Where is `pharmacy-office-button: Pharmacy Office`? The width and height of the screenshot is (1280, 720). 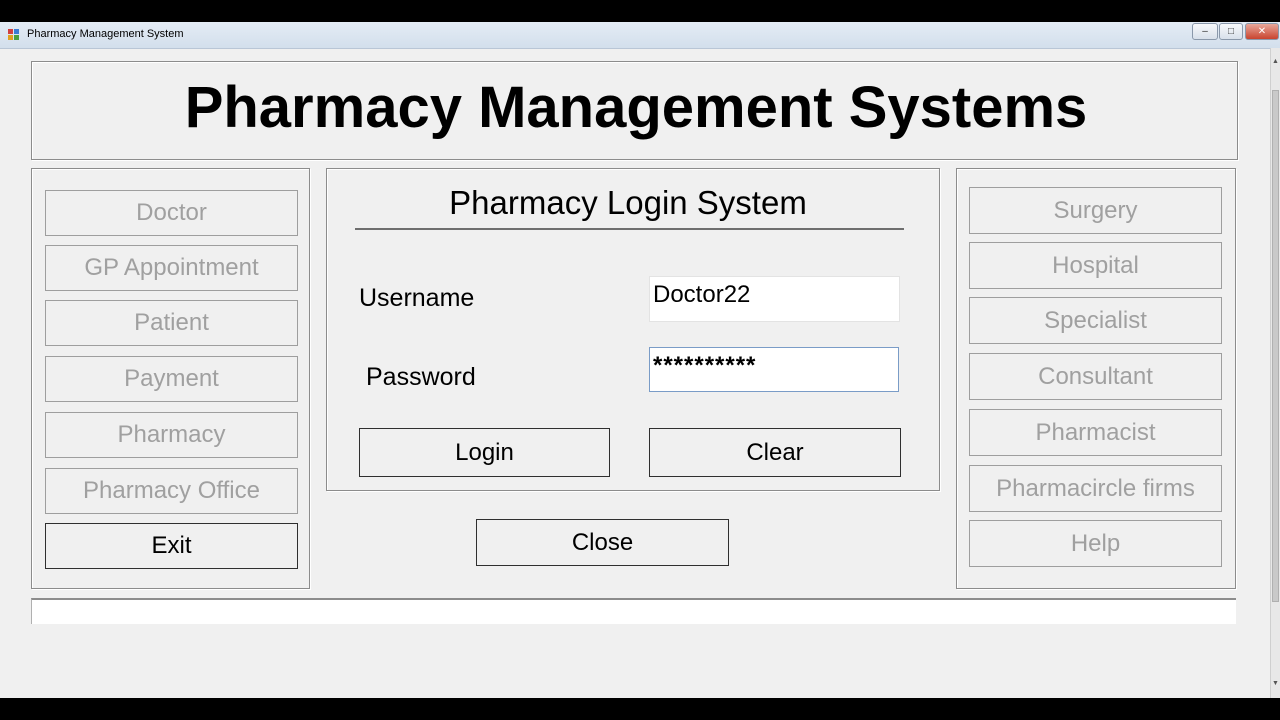 pharmacy-office-button: Pharmacy Office is located at coordinates (171, 491).